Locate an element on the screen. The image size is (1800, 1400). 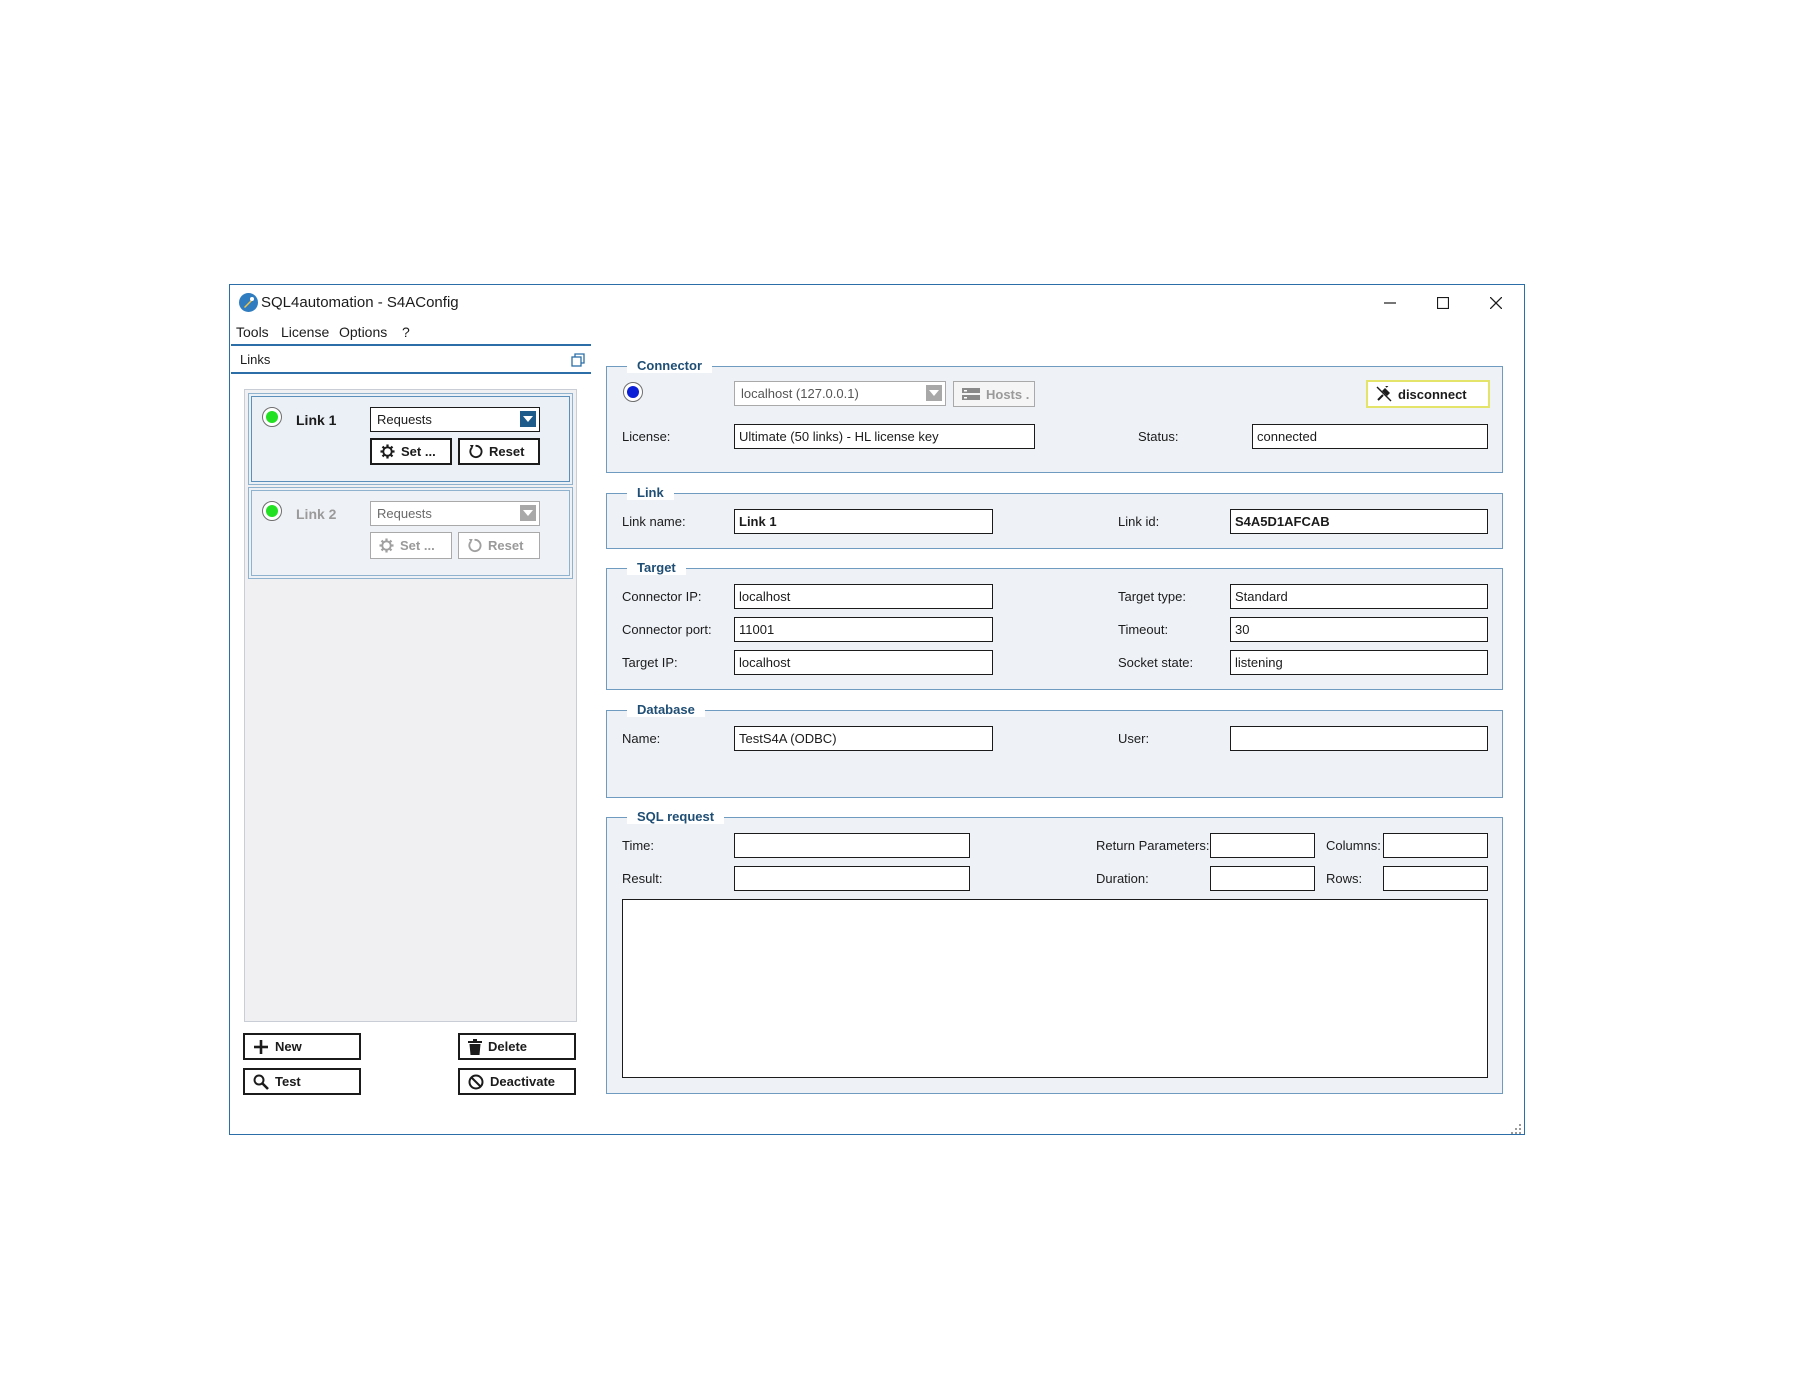
result-field is located at coordinates (852, 878).